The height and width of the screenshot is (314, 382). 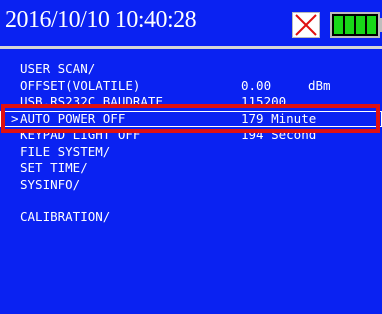 What do you see at coordinates (191, 168) in the screenshot?
I see `menu-item-set-time: SET TIME/` at bounding box center [191, 168].